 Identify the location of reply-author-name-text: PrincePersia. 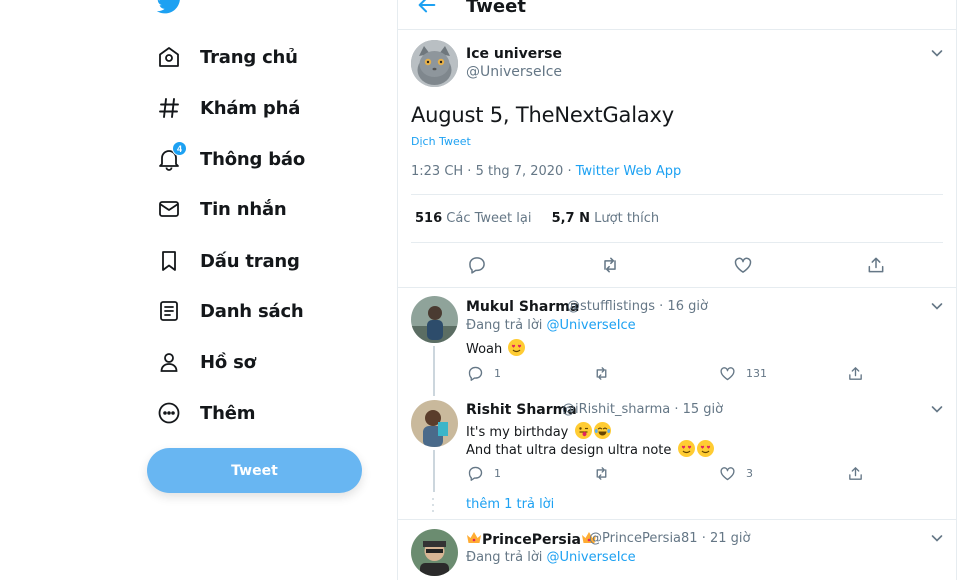
(531, 540).